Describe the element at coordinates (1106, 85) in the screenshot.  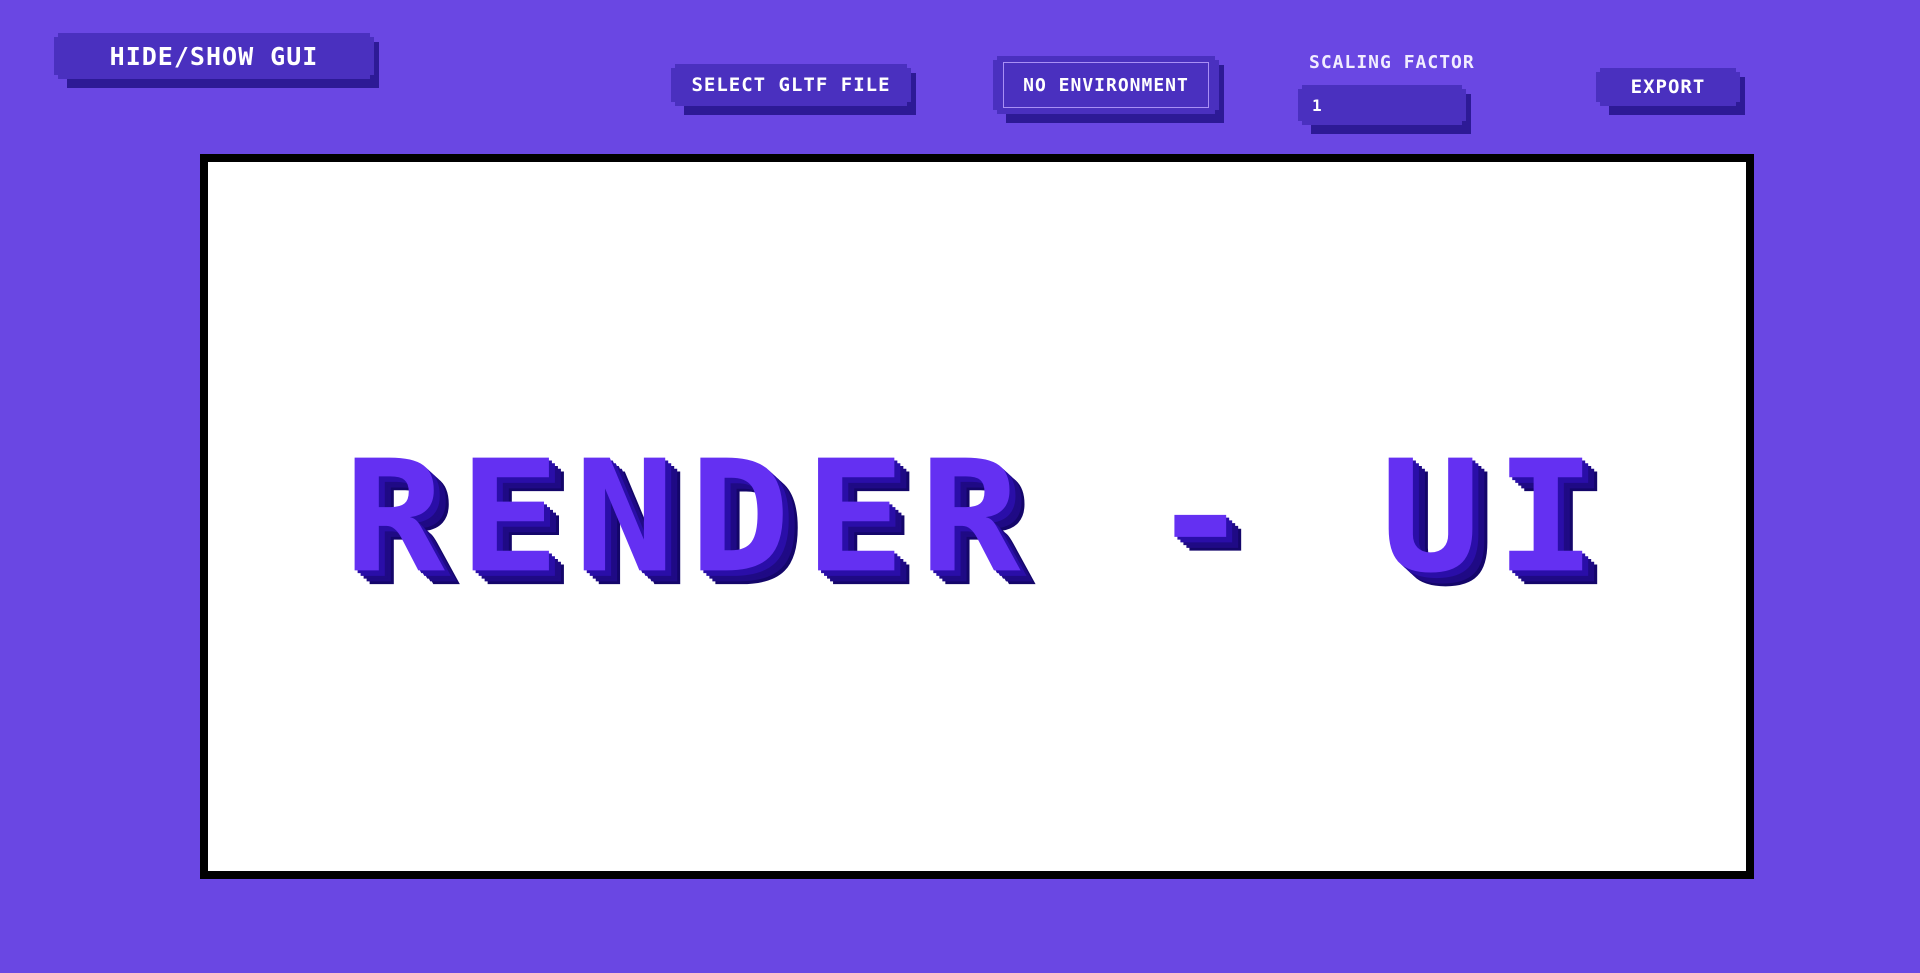
I see `environment-select-value: NO ENVIRONMENT` at that location.